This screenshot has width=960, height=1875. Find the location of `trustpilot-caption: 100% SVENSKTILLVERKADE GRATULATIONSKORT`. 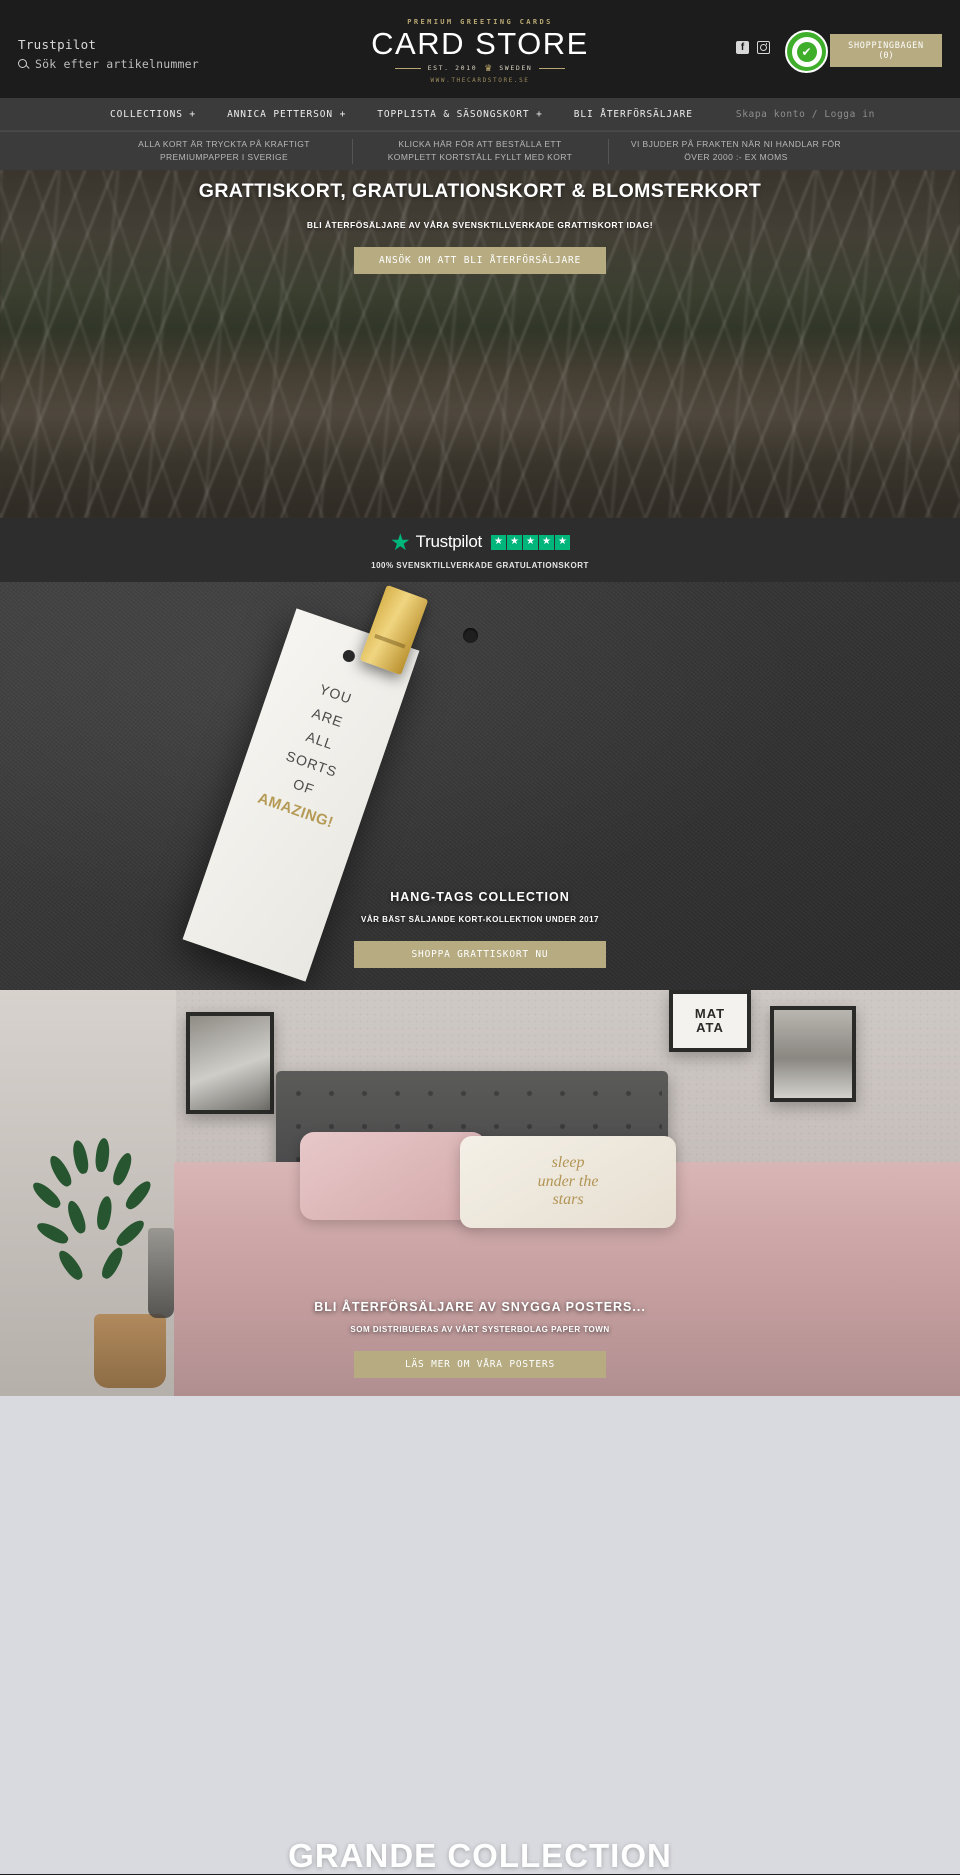

trustpilot-caption: 100% SVENSKTILLVERKADE GRATULATIONSKORT is located at coordinates (480, 565).